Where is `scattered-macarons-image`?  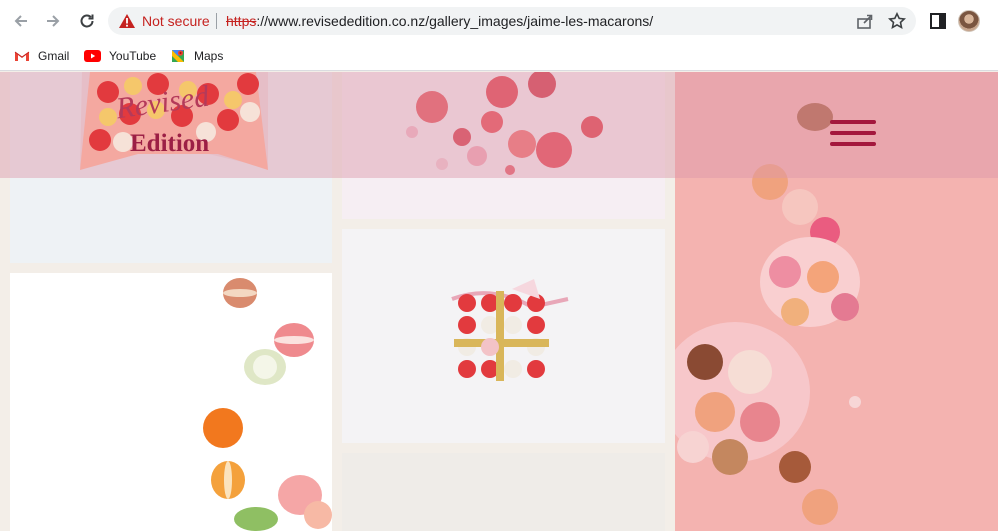 scattered-macarons-image is located at coordinates (267, 404).